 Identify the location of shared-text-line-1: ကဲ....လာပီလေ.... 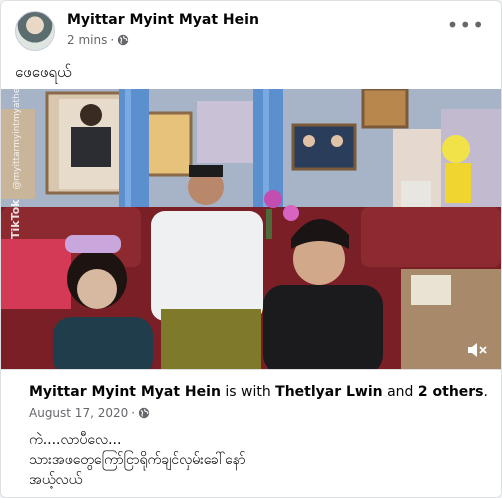
(75, 440).